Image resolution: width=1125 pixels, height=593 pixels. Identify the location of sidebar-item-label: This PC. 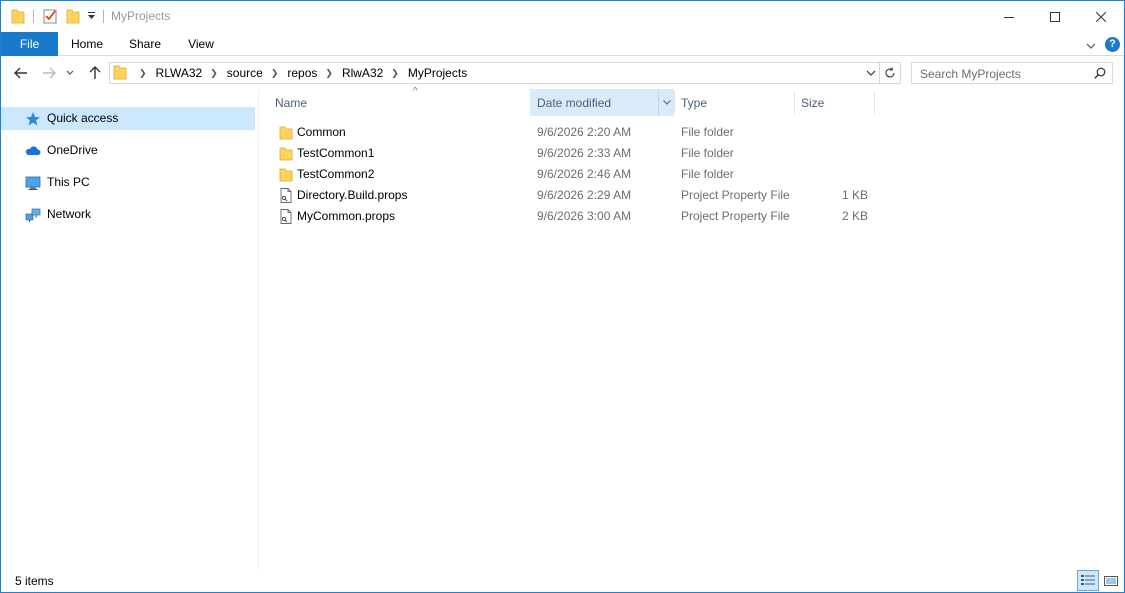
(68, 182).